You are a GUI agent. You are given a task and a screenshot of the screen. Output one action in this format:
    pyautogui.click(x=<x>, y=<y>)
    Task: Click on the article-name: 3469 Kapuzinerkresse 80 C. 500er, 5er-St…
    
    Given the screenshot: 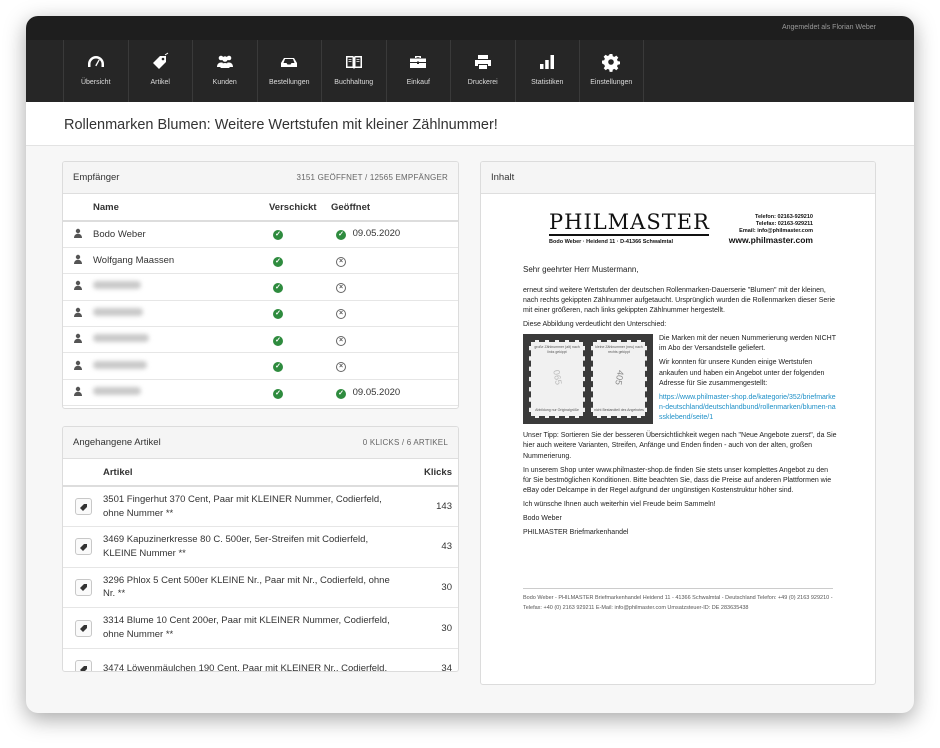 What is the action you would take?
    pyautogui.click(x=255, y=547)
    